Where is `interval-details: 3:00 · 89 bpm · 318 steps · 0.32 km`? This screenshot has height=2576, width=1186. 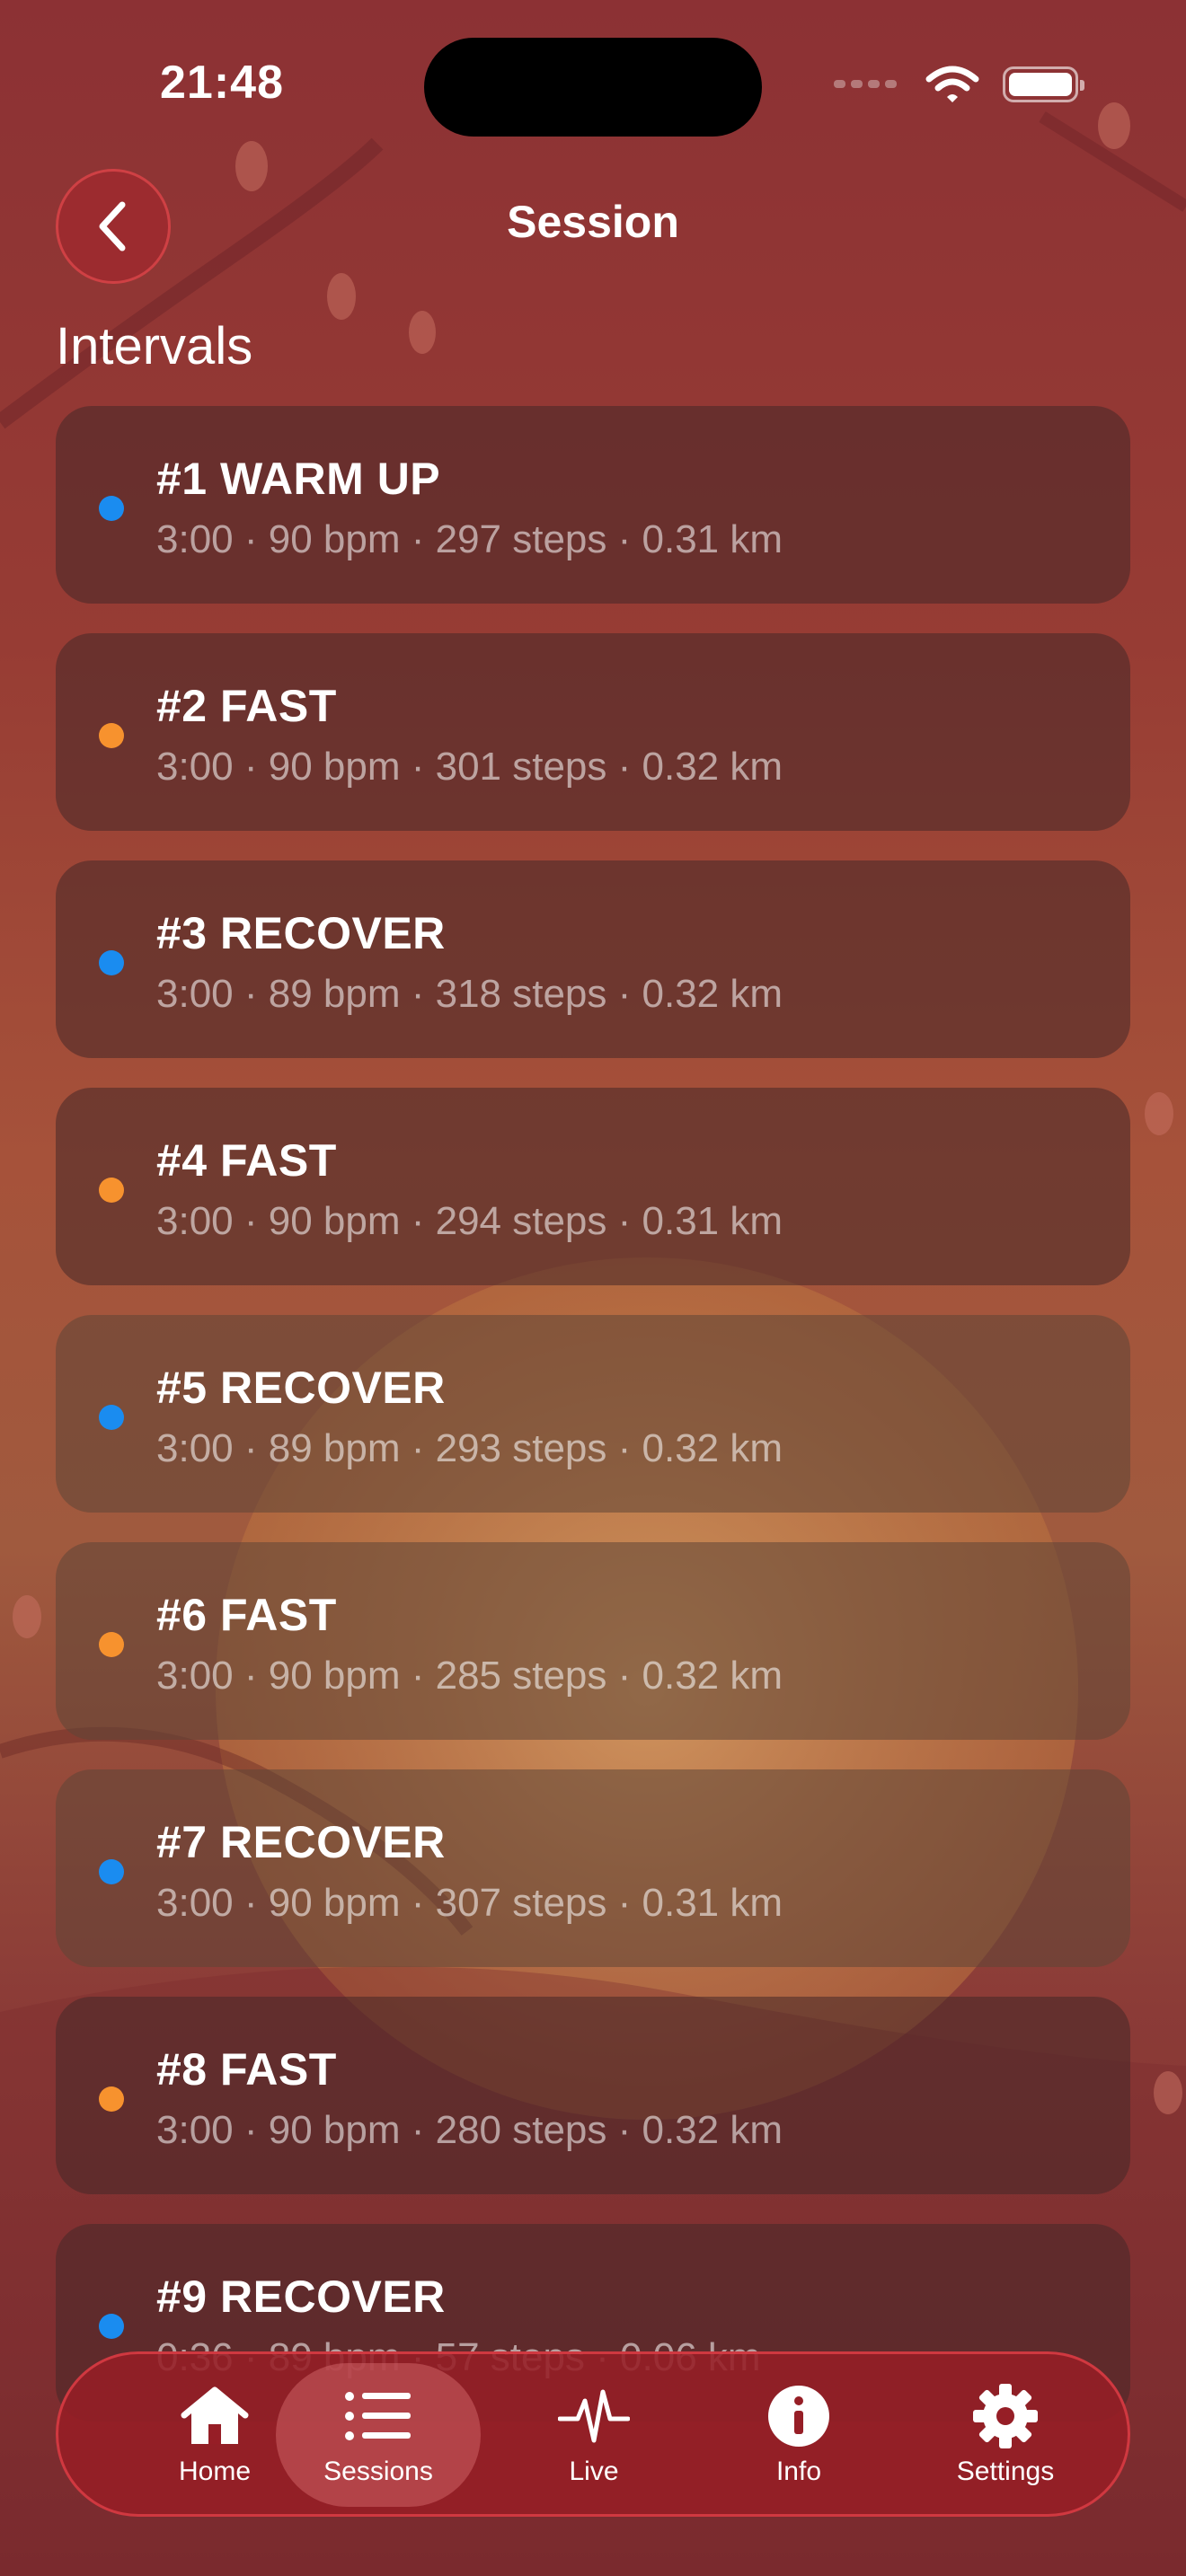
interval-details: 3:00 · 89 bpm · 318 steps · 0.32 km is located at coordinates (470, 994).